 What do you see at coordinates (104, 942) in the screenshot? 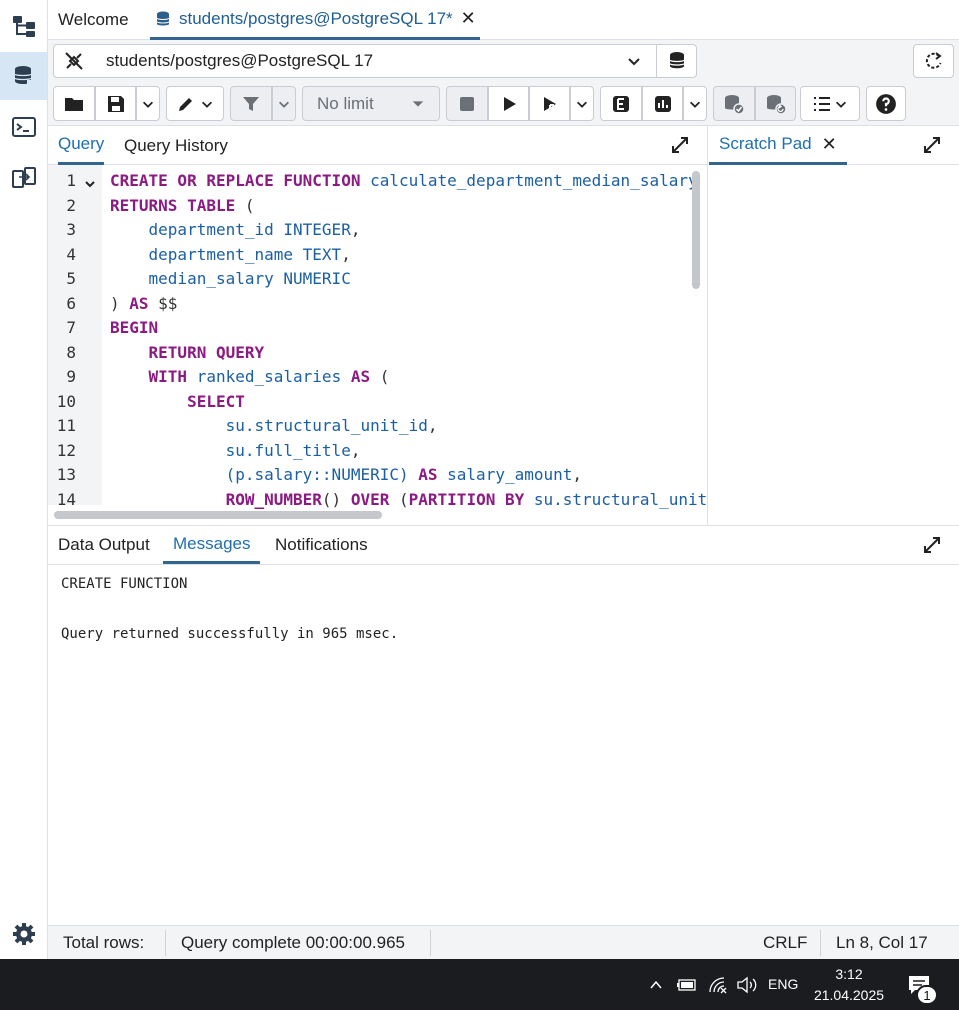
I see `total-rows: Total rows:` at bounding box center [104, 942].